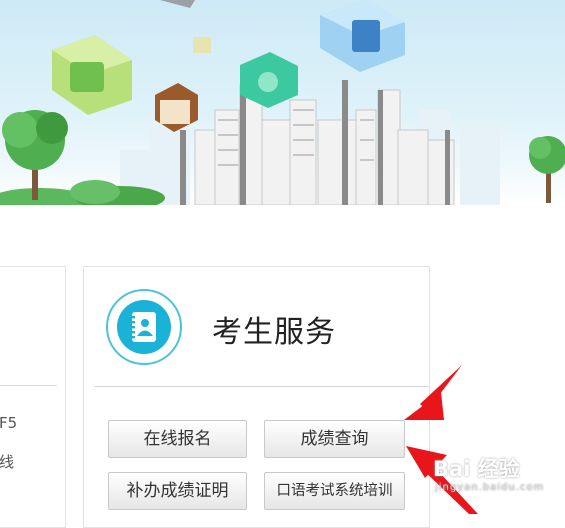  Describe the element at coordinates (144, 327) in the screenshot. I see `contact-book-icon` at that location.